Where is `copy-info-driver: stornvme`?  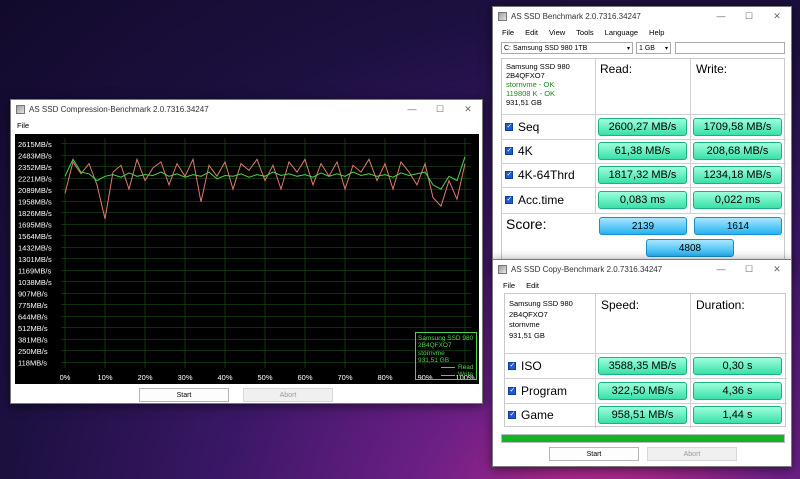 copy-info-driver: stornvme is located at coordinates (524, 324).